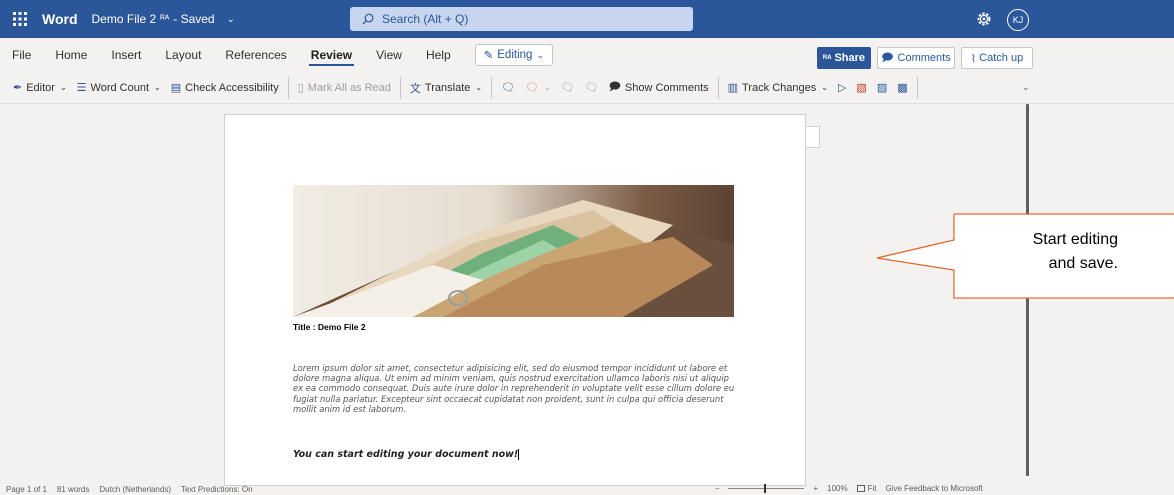 Image resolution: width=1174 pixels, height=495 pixels. Describe the element at coordinates (815, 488) in the screenshot. I see `zoom-in-button: +` at that location.